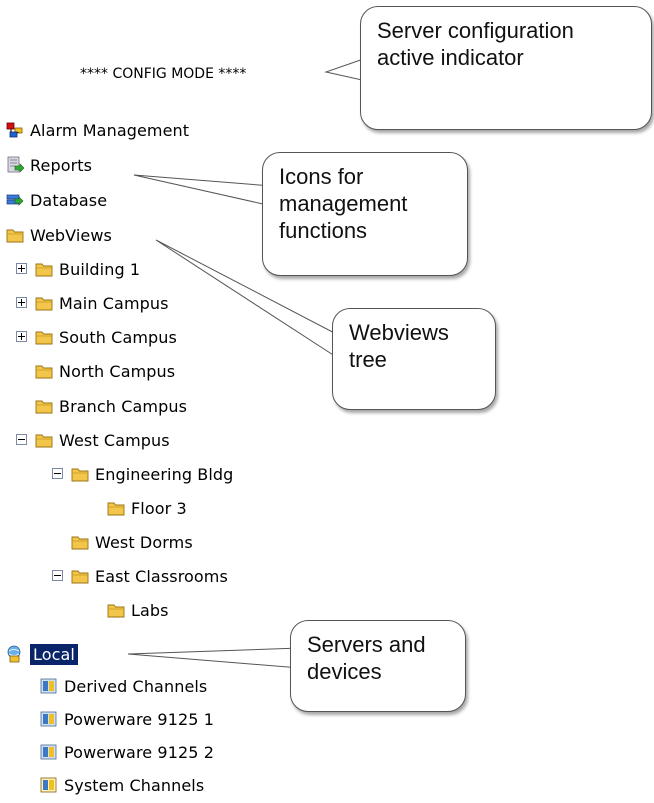  I want to click on tree-label-selected: Local, so click(54, 654).